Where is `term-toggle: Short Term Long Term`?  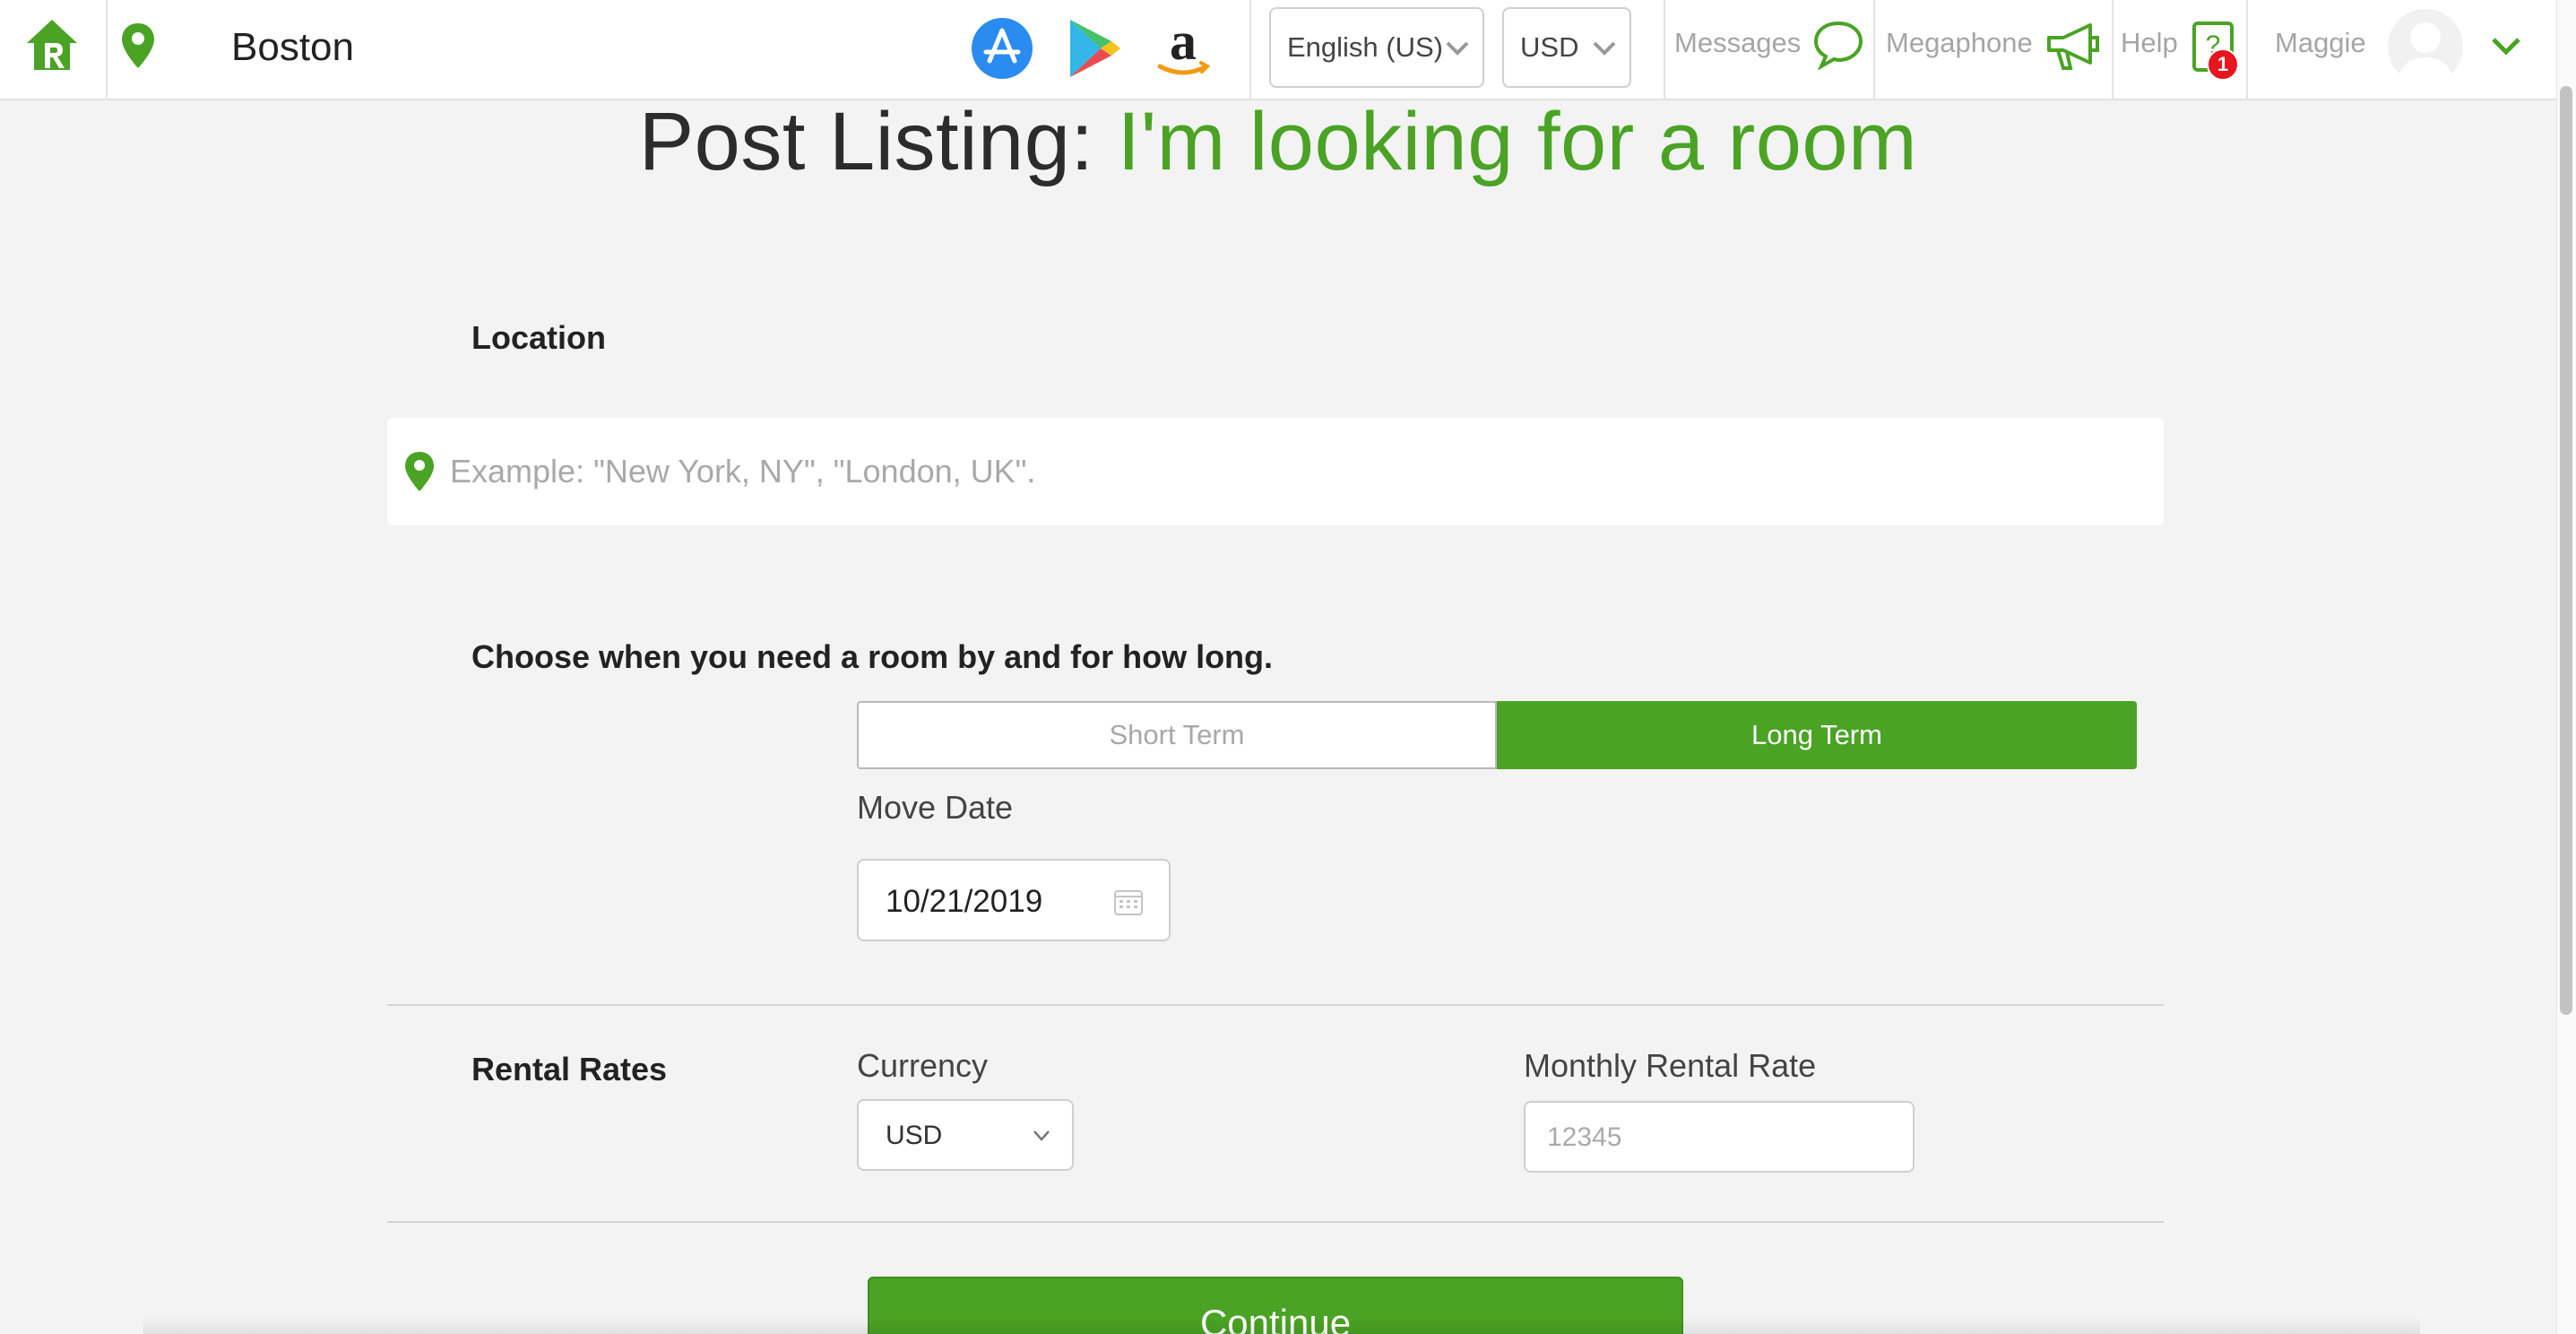 term-toggle: Short Term Long Term is located at coordinates (1497, 735).